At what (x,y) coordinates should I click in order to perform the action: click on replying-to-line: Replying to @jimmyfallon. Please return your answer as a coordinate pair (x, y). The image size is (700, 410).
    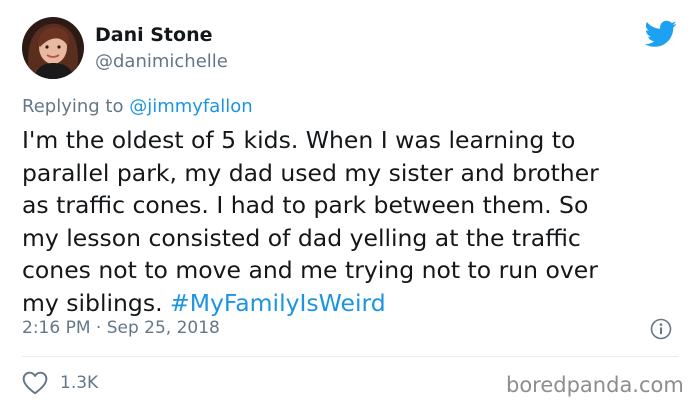
    Looking at the image, I should click on (137, 106).